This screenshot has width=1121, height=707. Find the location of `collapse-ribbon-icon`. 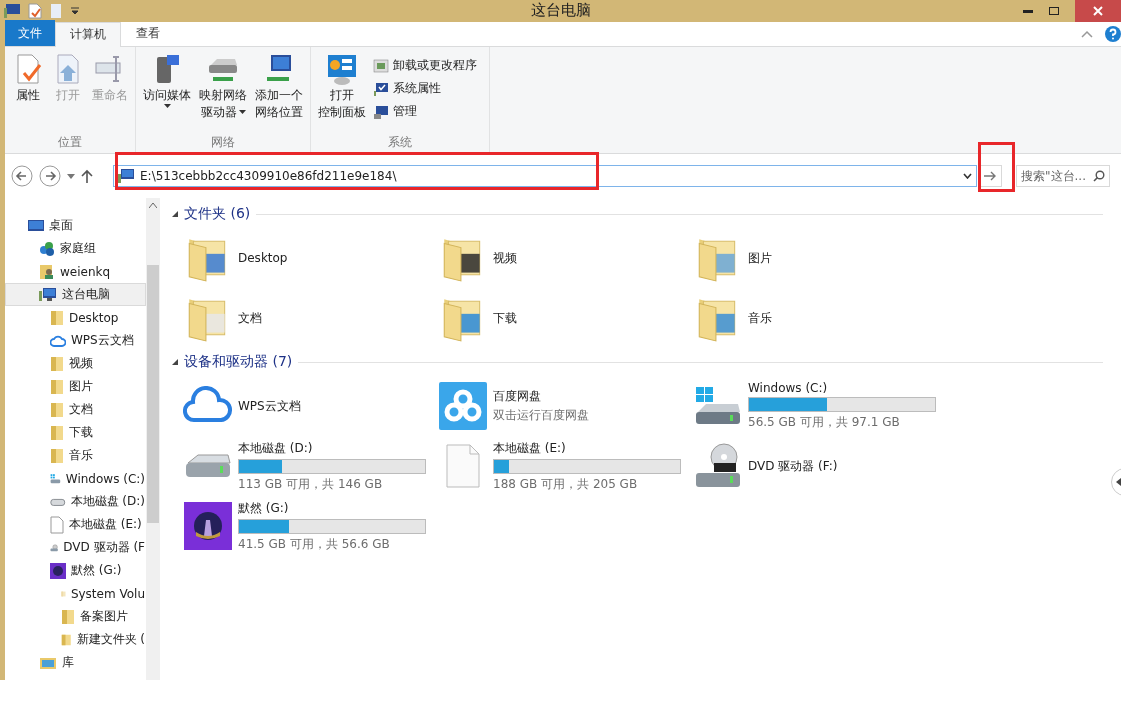

collapse-ribbon-icon is located at coordinates (1087, 34).